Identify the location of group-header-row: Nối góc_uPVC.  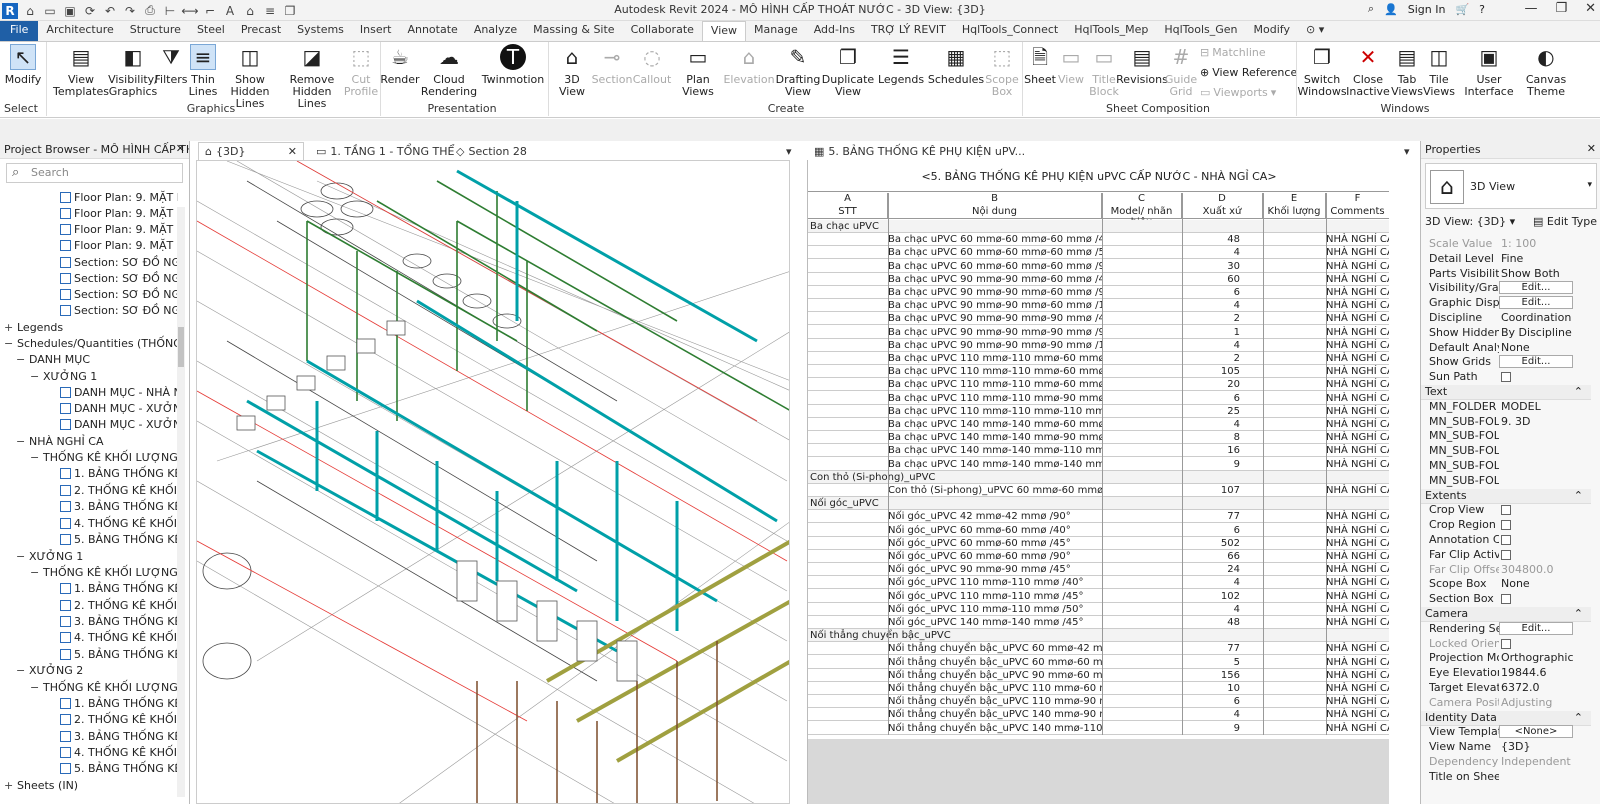
(1098, 504).